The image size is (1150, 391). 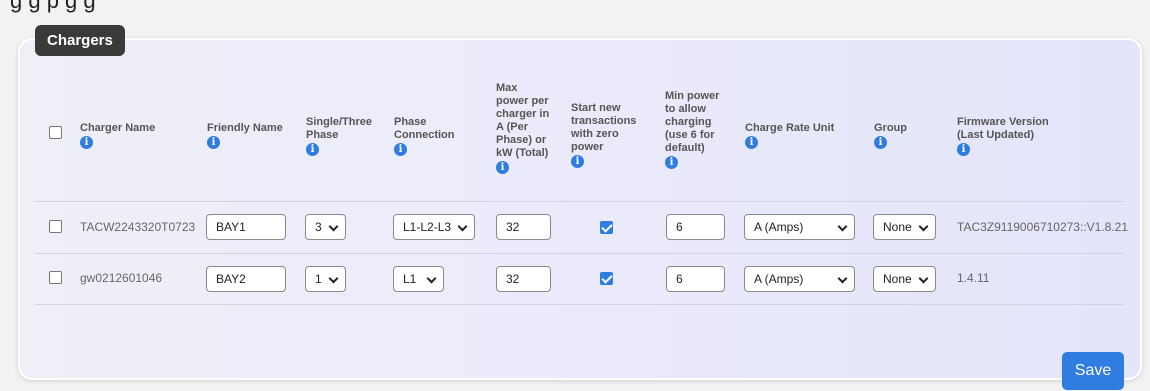 I want to click on panel-title: Chargers, so click(x=80, y=40).